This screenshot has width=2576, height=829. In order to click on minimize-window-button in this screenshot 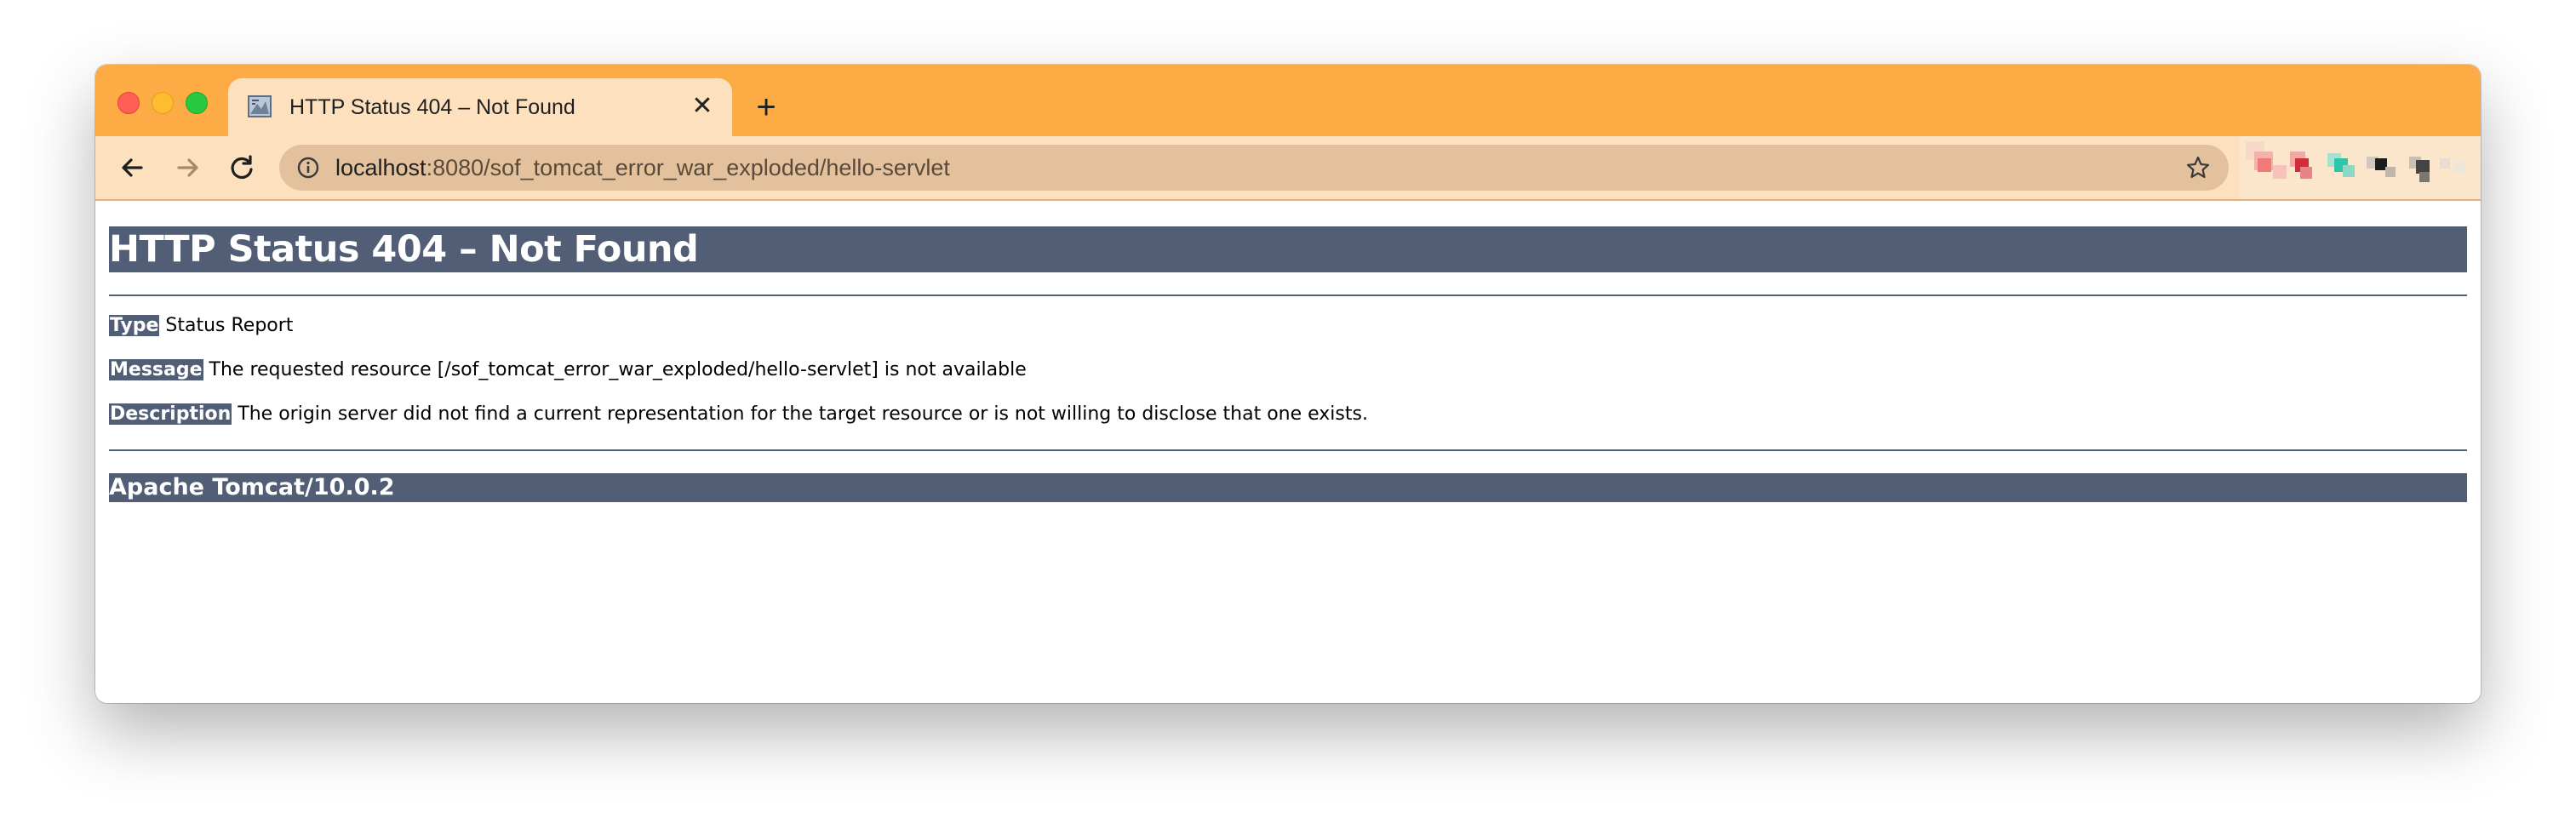, I will do `click(163, 103)`.